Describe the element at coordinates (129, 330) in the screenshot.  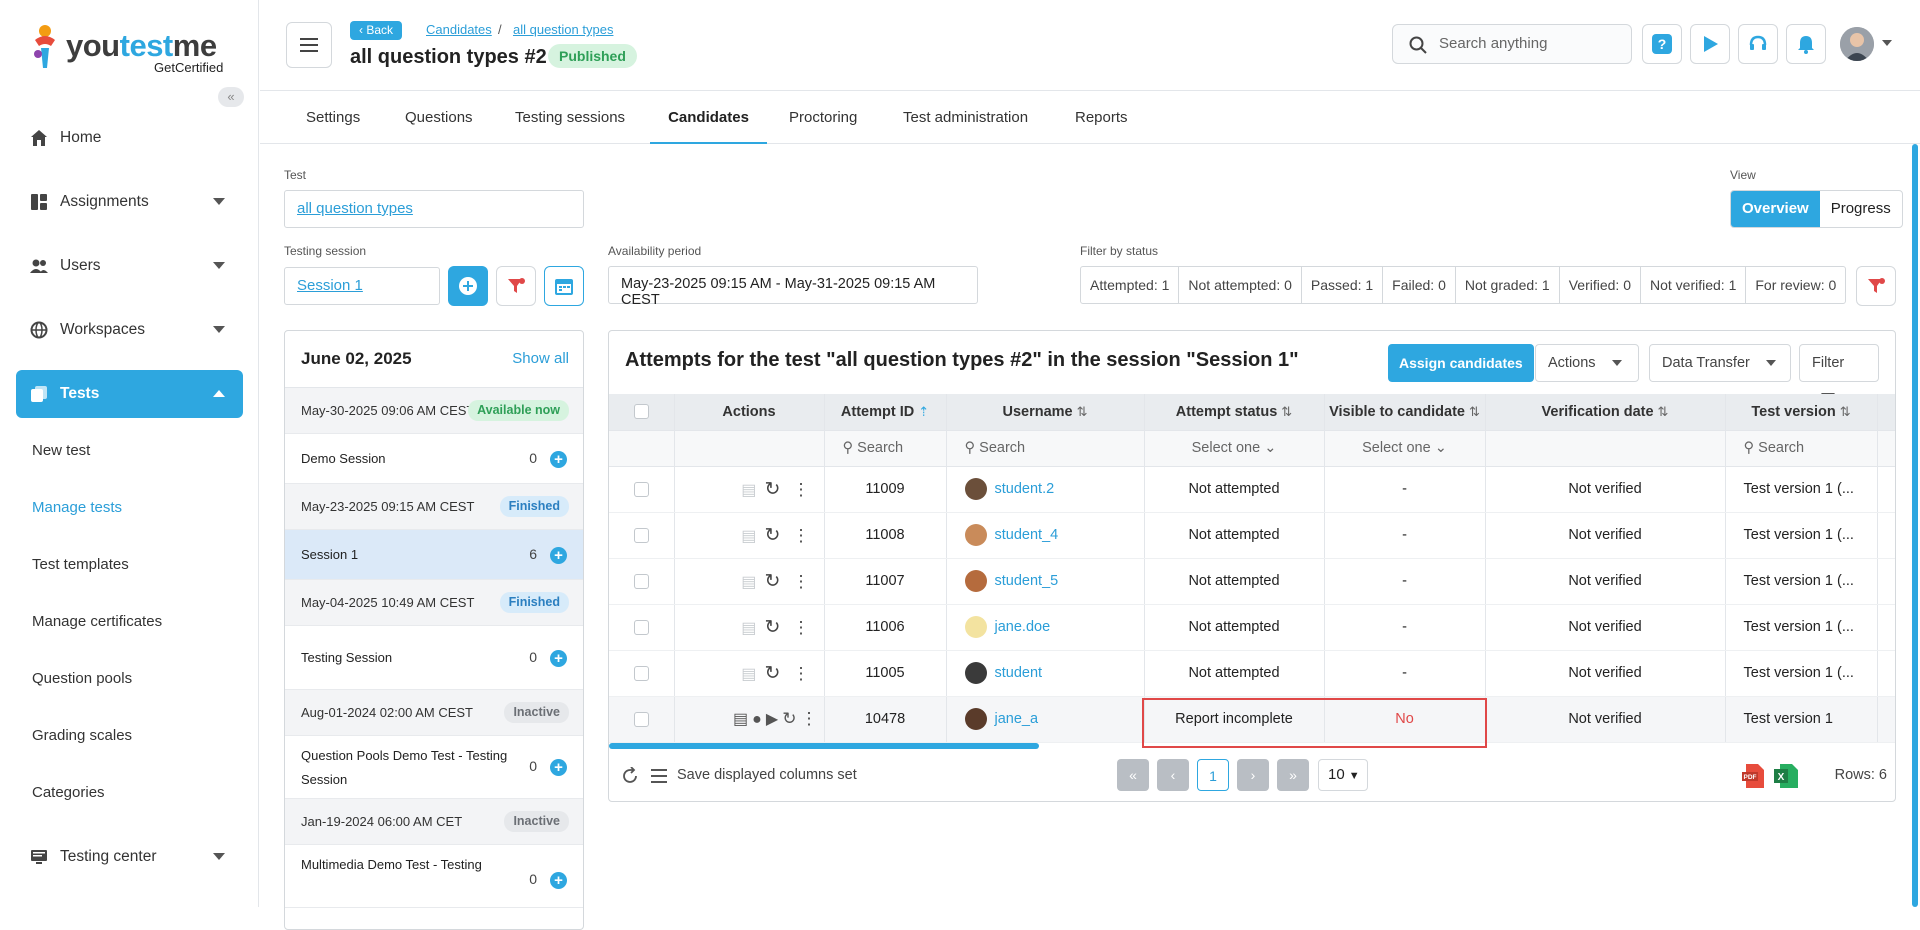
I see `sidebar-item-workspaces: Workspaces` at that location.